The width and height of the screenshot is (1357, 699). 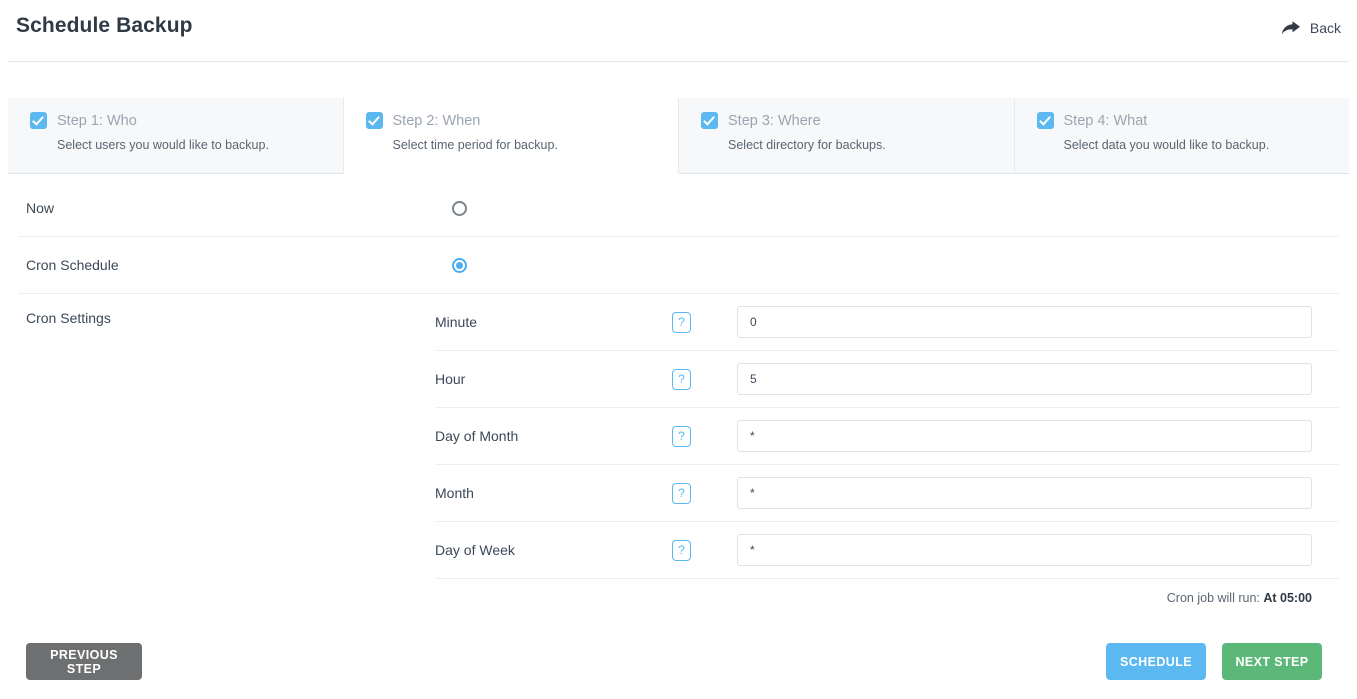 I want to click on cron-row-month: Month ?, so click(x=887, y=493).